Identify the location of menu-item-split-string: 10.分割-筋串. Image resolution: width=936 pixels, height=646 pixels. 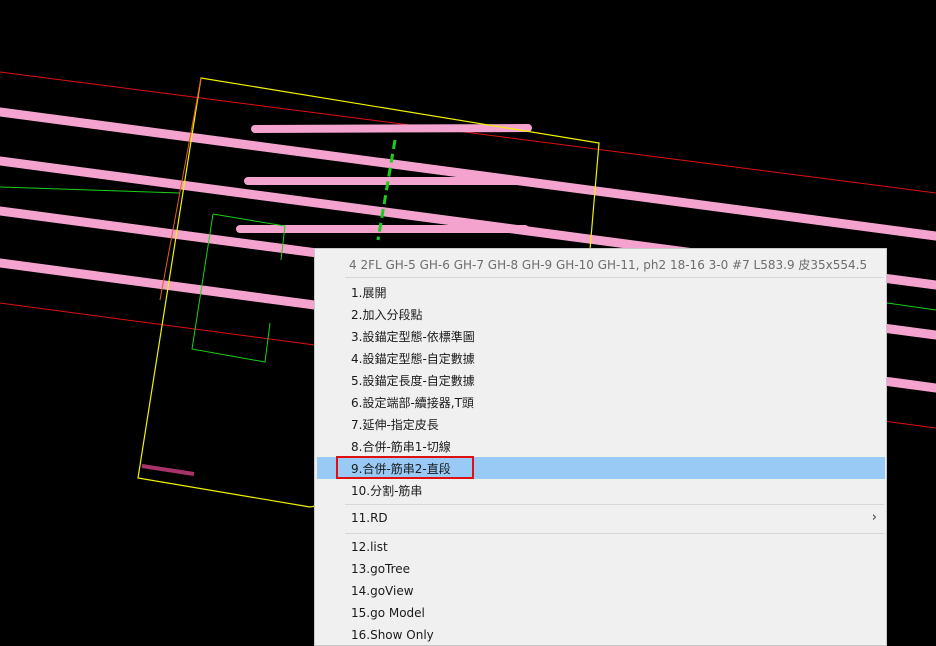
(601, 490).